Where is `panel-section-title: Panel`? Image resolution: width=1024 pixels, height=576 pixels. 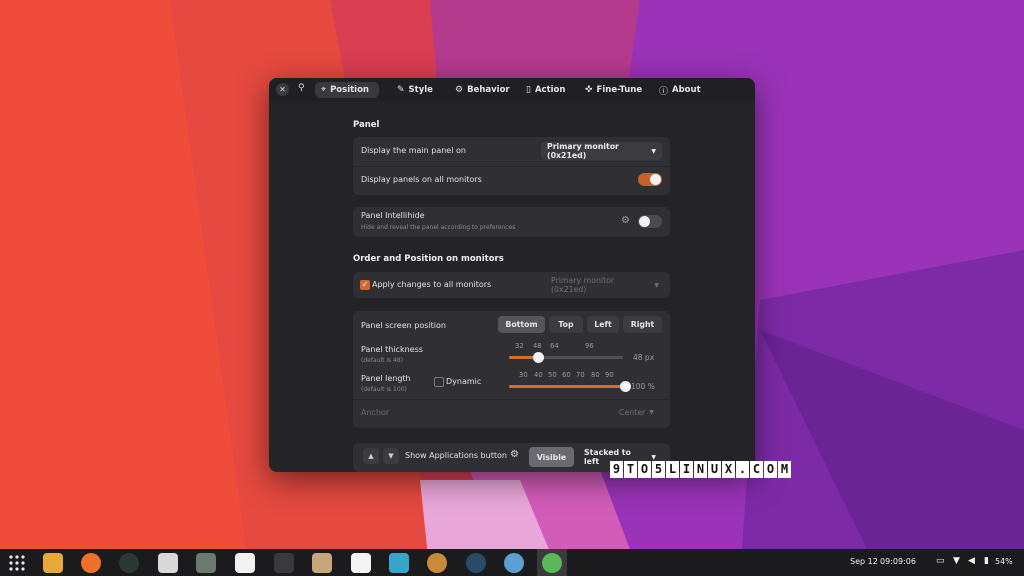 panel-section-title: Panel is located at coordinates (366, 125).